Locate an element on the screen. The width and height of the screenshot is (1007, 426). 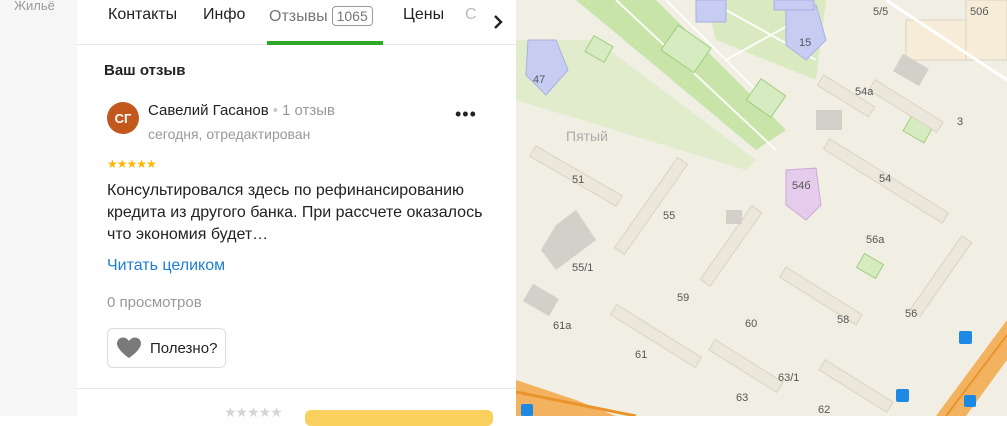
write-review-button is located at coordinates (399, 418).